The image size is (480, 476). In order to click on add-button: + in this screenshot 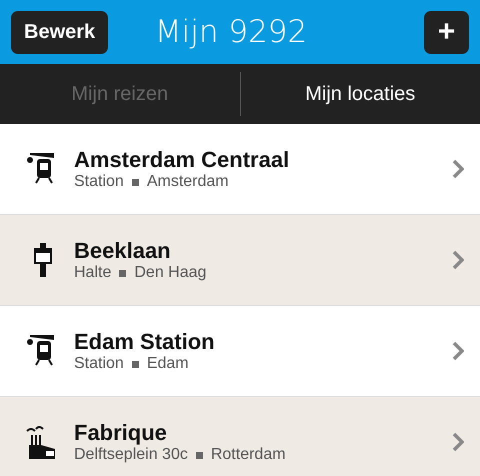, I will do `click(446, 32)`.